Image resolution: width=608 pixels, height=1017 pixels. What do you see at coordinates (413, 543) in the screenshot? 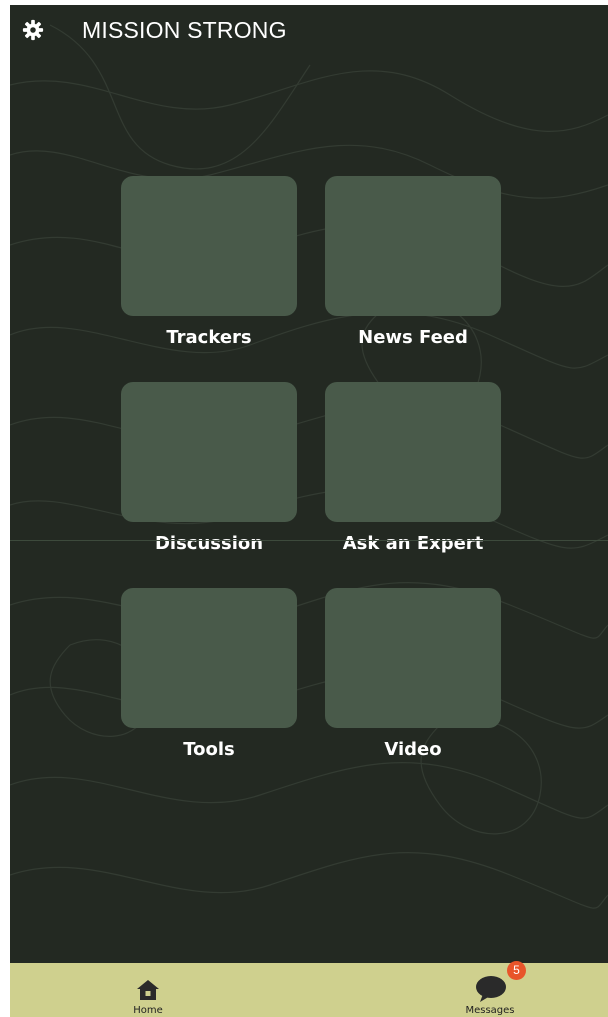
I see `tile-label: Ask an Expert` at bounding box center [413, 543].